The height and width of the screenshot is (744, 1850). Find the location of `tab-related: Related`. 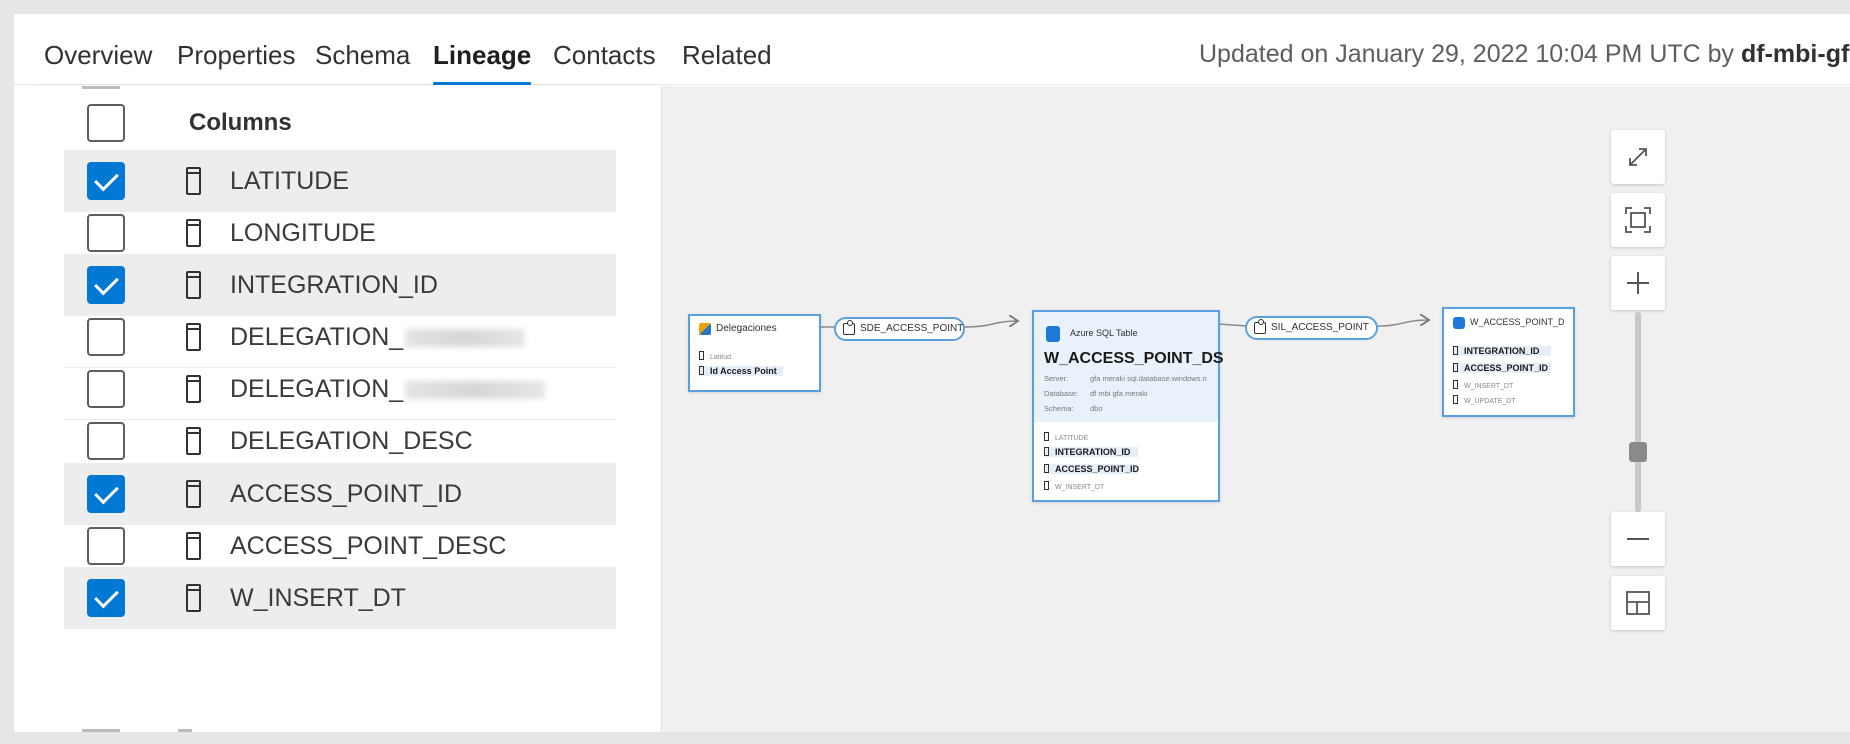

tab-related: Related is located at coordinates (727, 55).